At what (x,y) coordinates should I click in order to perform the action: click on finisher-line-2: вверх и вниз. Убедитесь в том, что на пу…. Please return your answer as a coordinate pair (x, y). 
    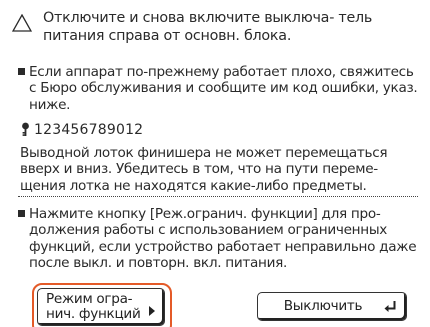
    Looking at the image, I should click on (199, 169).